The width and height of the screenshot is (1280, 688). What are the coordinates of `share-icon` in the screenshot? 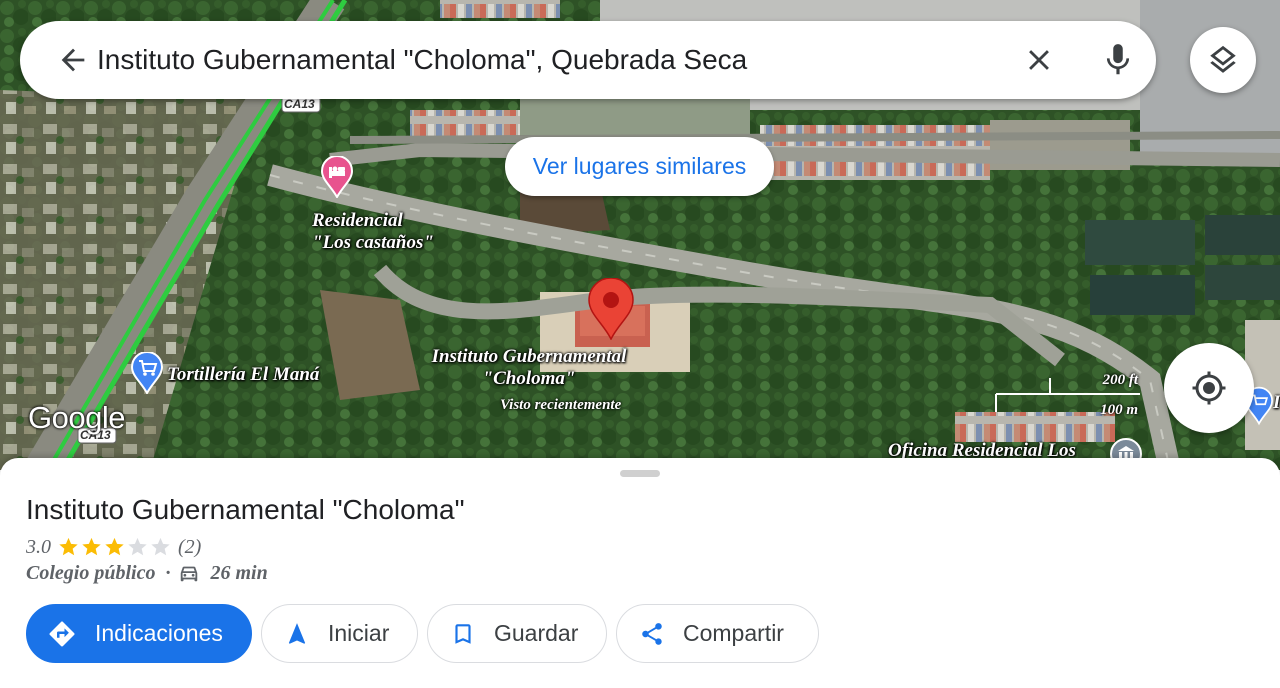 It's located at (652, 633).